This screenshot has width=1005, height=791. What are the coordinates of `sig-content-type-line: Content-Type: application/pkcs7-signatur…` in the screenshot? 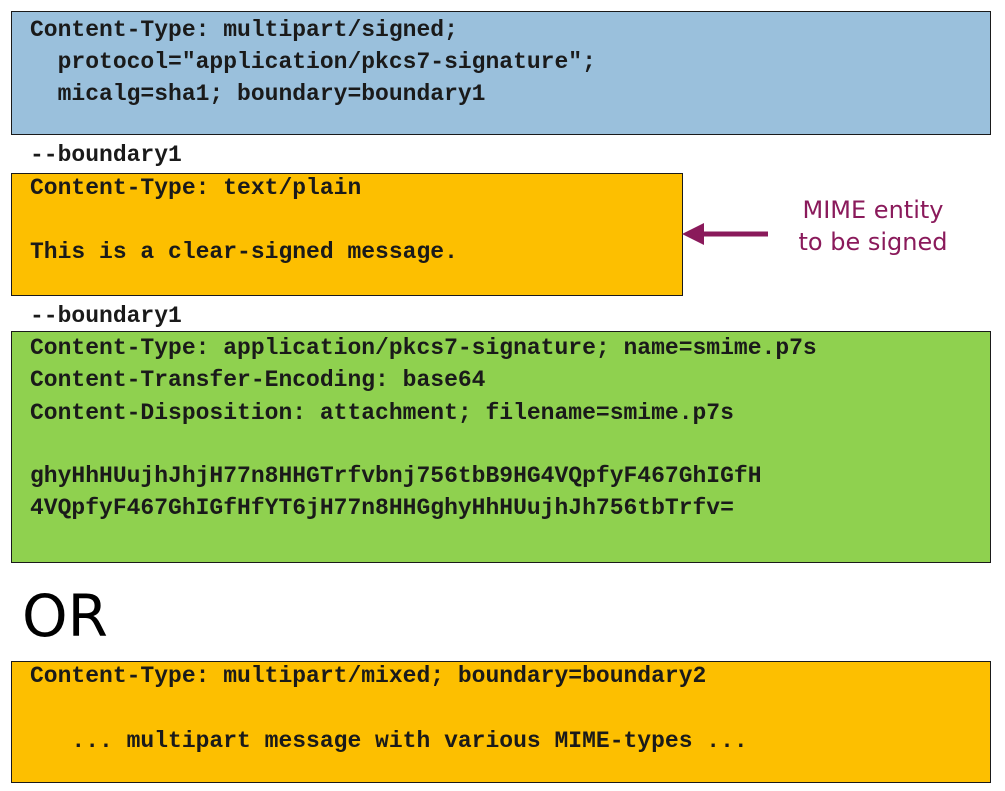 It's located at (423, 348).